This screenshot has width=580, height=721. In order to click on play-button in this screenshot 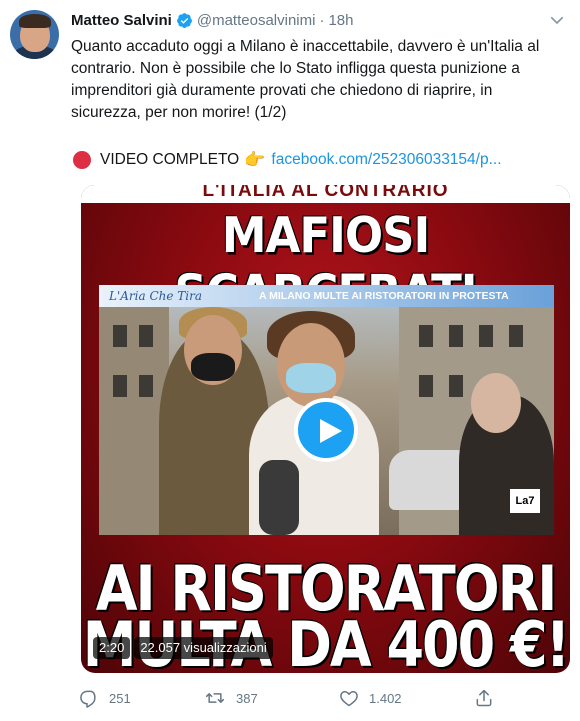, I will do `click(326, 430)`.